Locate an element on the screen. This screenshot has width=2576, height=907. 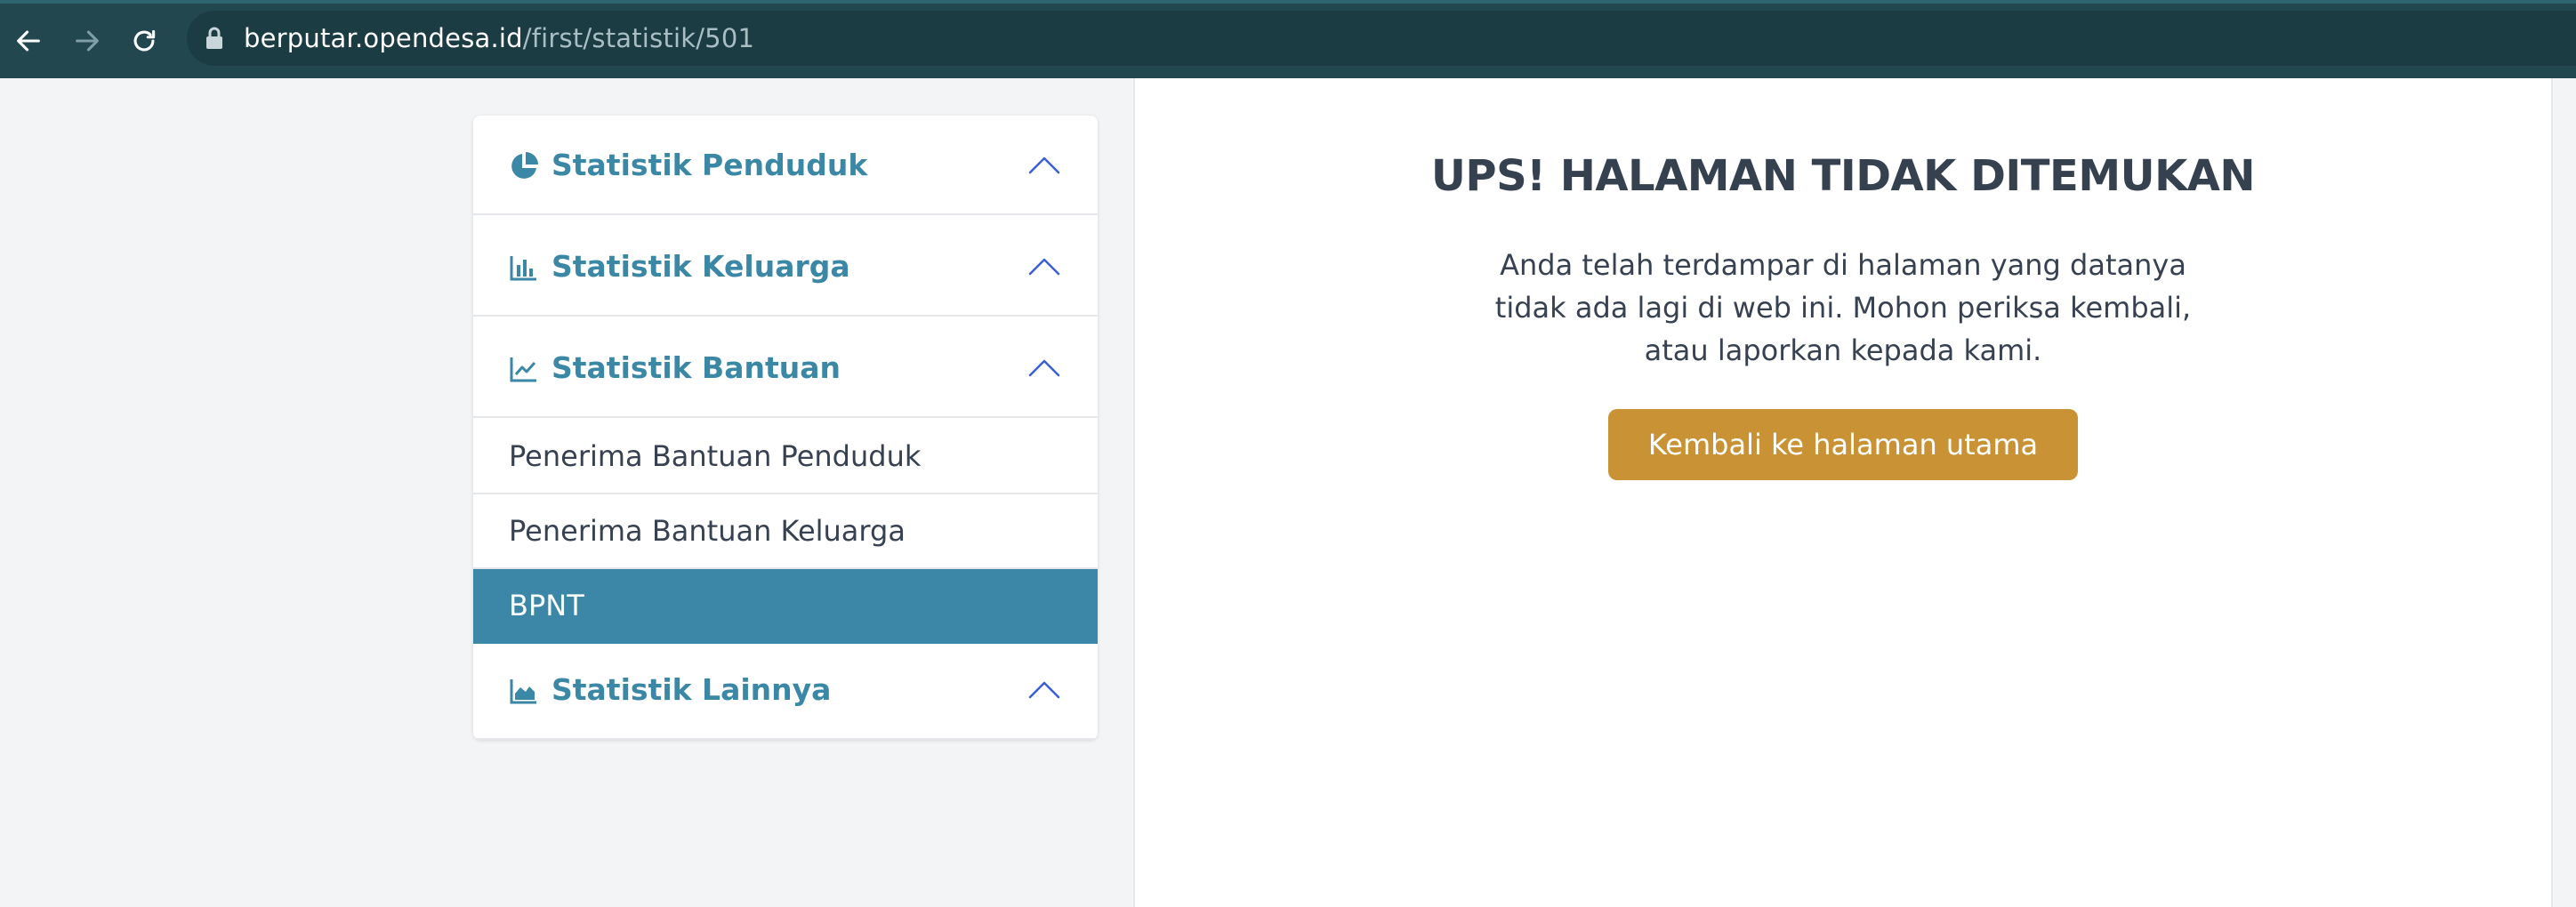
arrow-left-icon is located at coordinates (28, 41).